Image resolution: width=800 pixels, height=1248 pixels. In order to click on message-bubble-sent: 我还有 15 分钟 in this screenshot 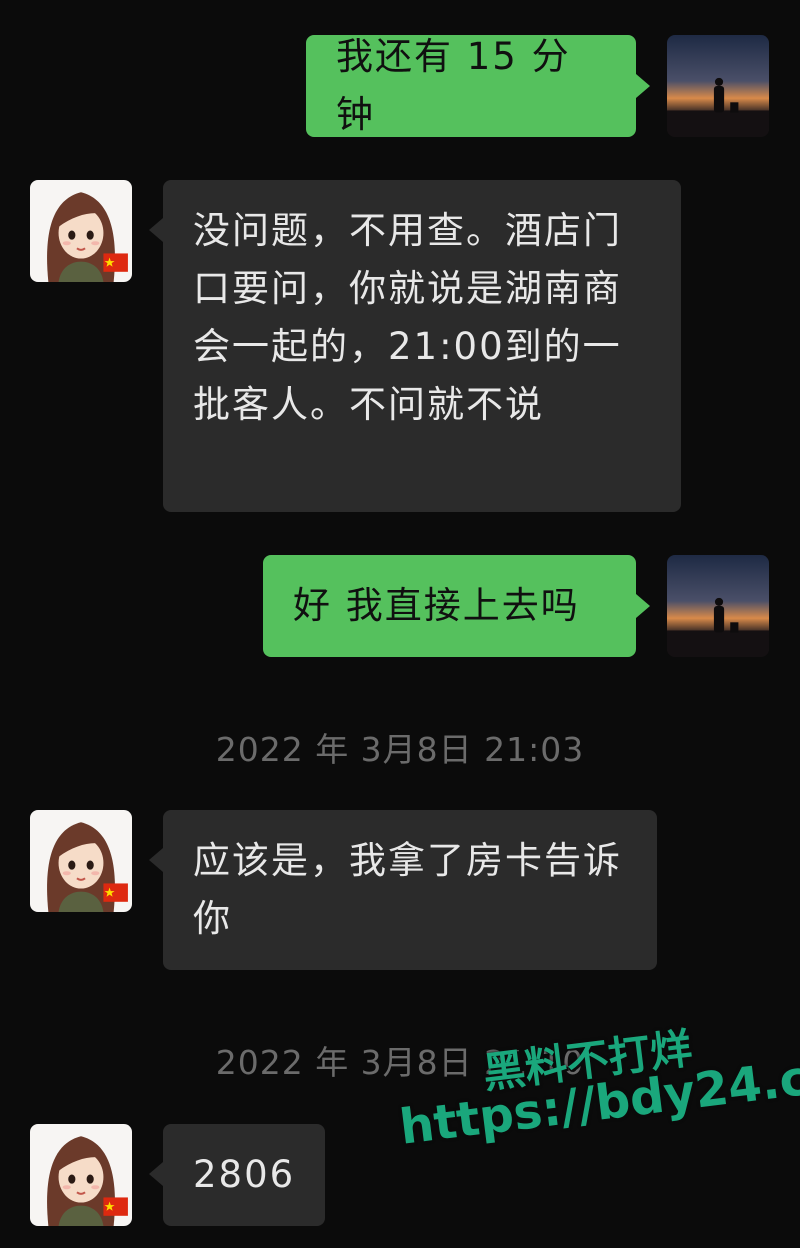, I will do `click(478, 86)`.